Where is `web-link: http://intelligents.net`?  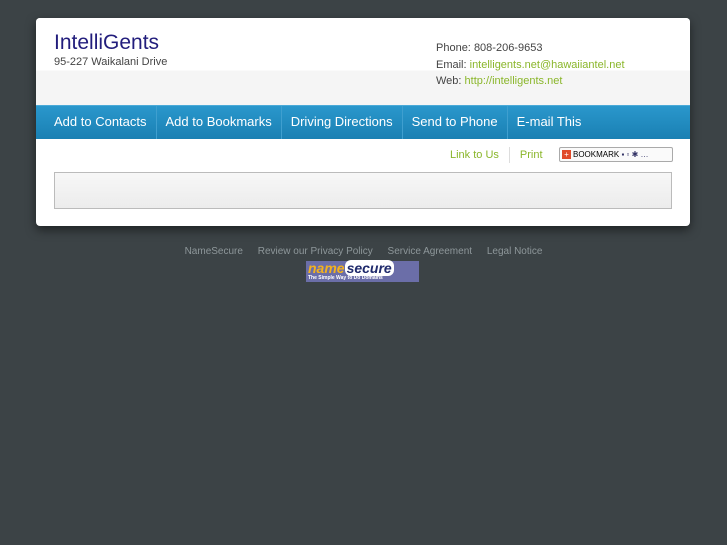 web-link: http://intelligents.net is located at coordinates (514, 81).